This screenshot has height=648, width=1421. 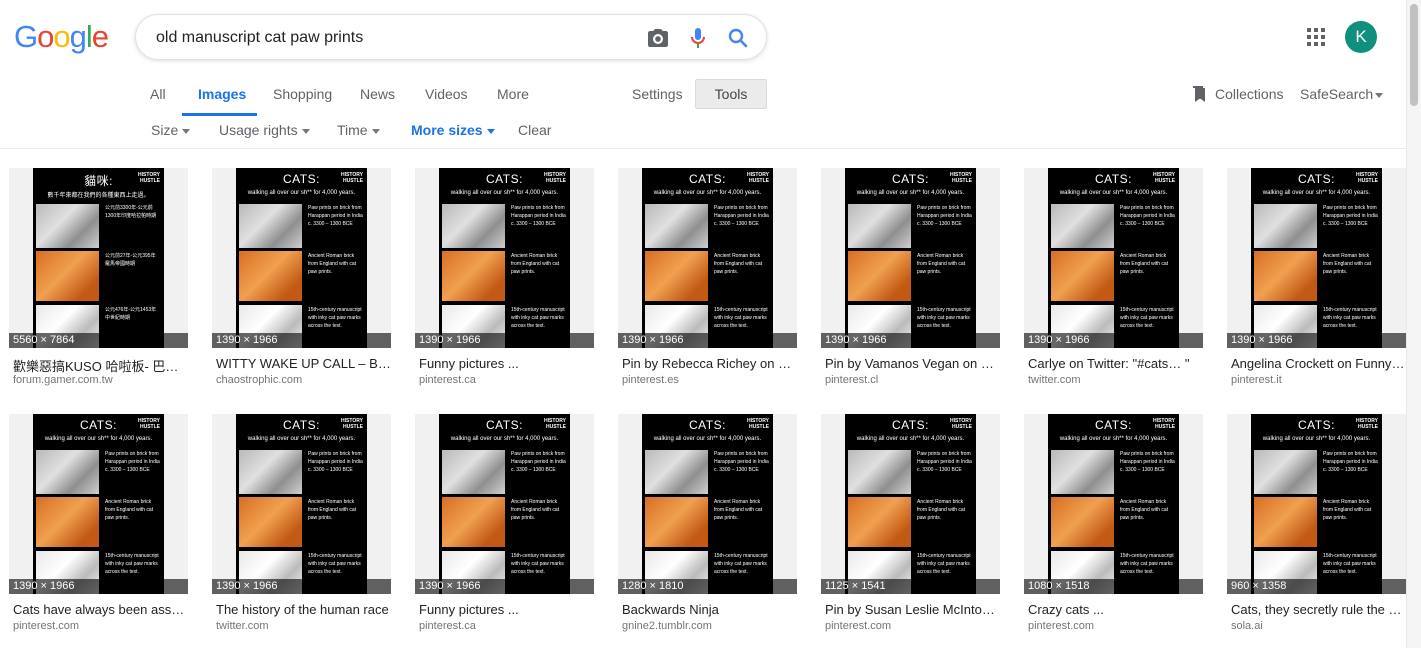 What do you see at coordinates (657, 94) in the screenshot?
I see `settings-link: Settings` at bounding box center [657, 94].